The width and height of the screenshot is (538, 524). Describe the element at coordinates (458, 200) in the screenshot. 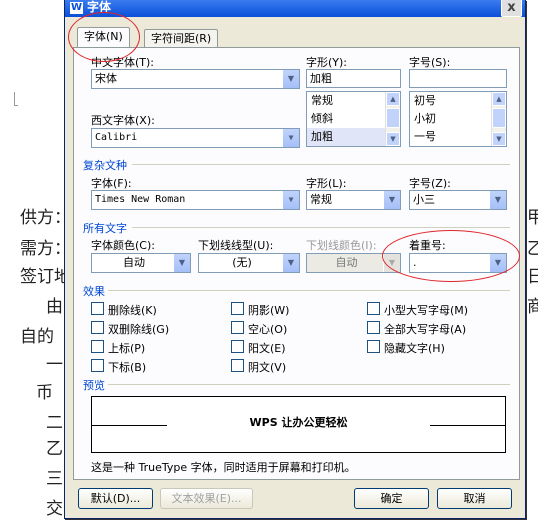

I see `complex-size-select: 小三 ▼` at that location.